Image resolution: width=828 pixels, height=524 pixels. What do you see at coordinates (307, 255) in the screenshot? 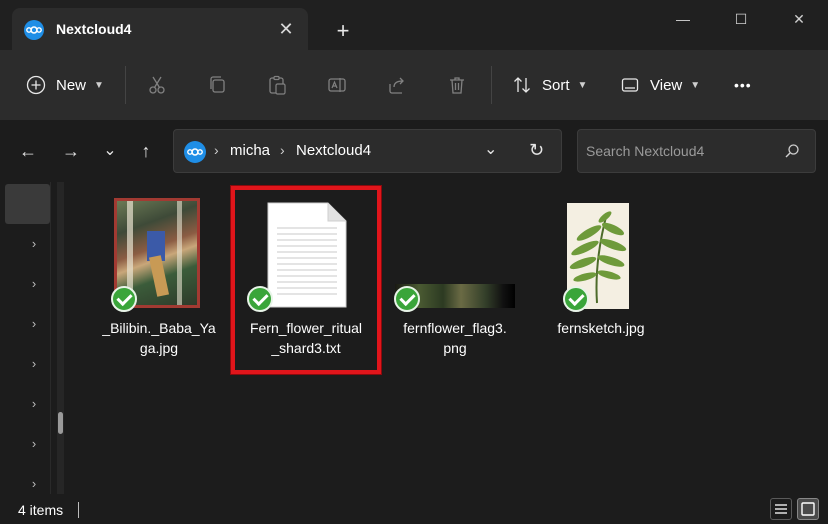
I see `text-file-icon` at bounding box center [307, 255].